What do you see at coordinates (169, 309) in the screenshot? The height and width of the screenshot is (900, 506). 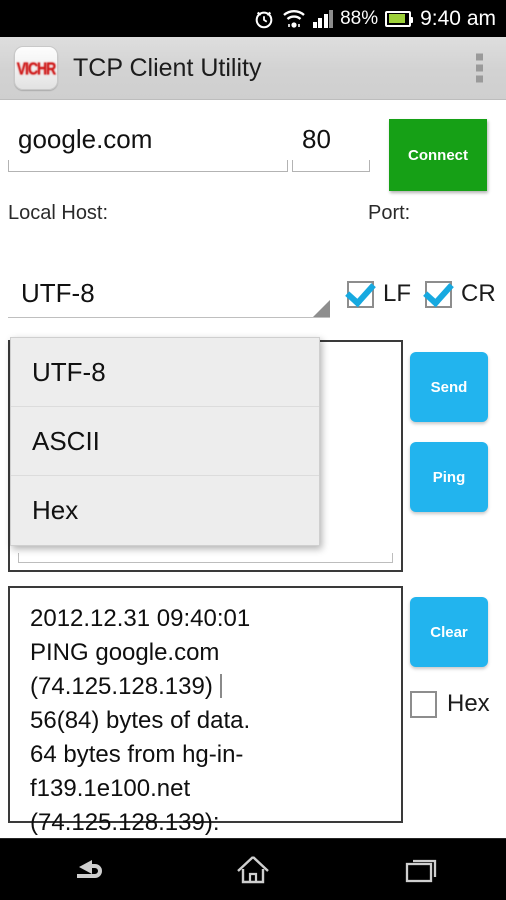 I see `encoding-spinner-underline` at bounding box center [169, 309].